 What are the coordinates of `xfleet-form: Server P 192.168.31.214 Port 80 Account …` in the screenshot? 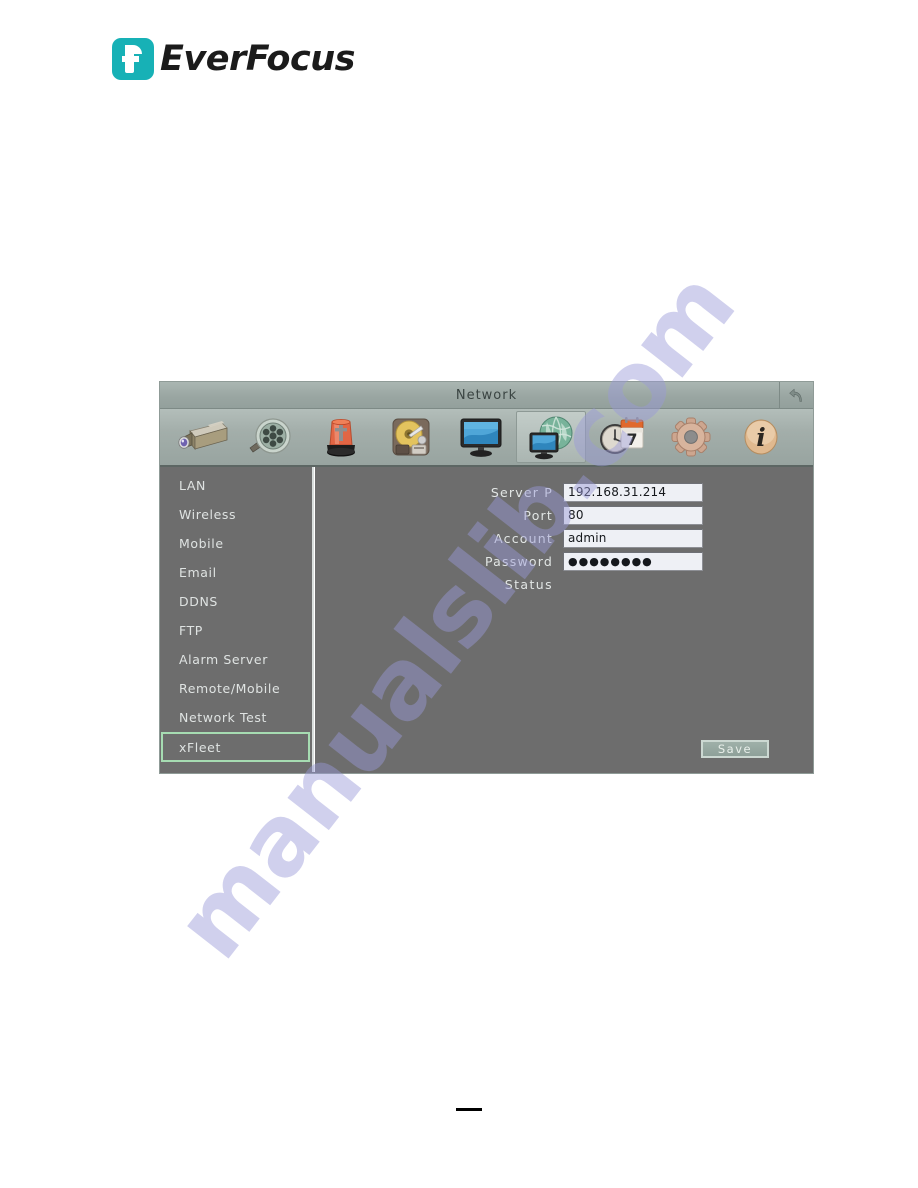 It's located at (564, 538).